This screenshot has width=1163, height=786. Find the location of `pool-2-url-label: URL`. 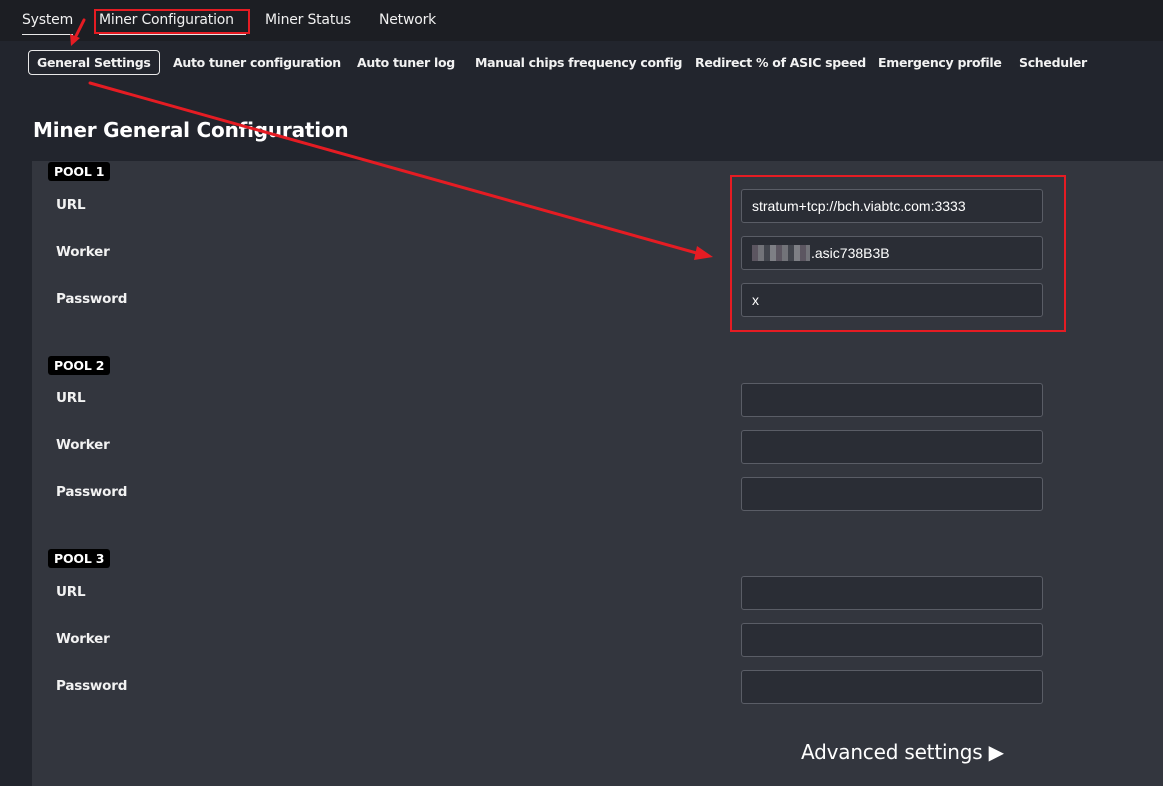

pool-2-url-label: URL is located at coordinates (71, 398).